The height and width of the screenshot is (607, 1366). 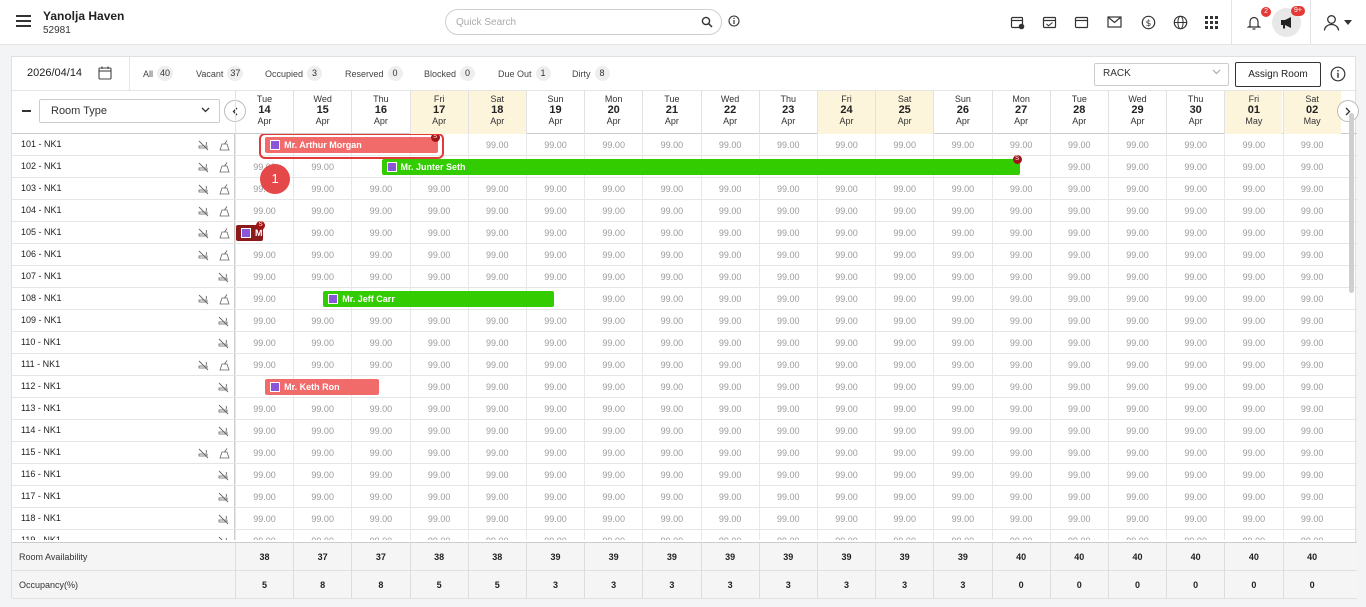 What do you see at coordinates (1081, 22) in the screenshot?
I see `calendar-icon` at bounding box center [1081, 22].